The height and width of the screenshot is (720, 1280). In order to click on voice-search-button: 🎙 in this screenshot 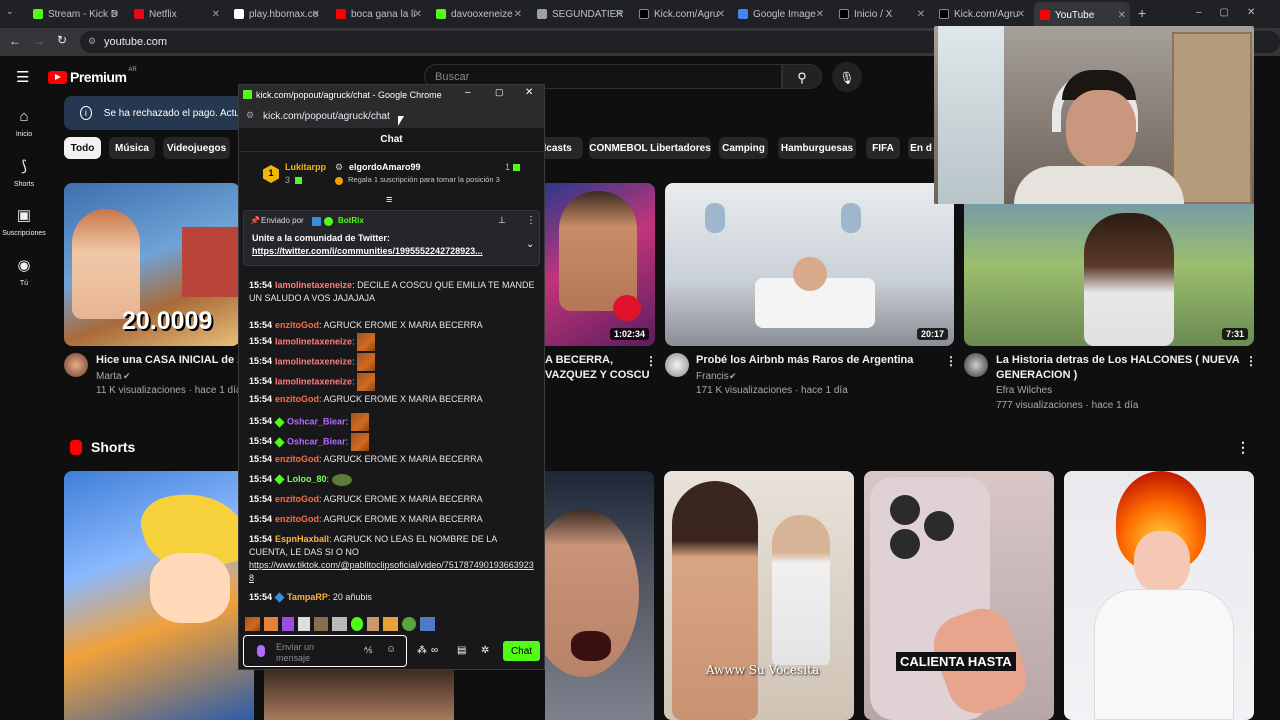, I will do `click(847, 77)`.